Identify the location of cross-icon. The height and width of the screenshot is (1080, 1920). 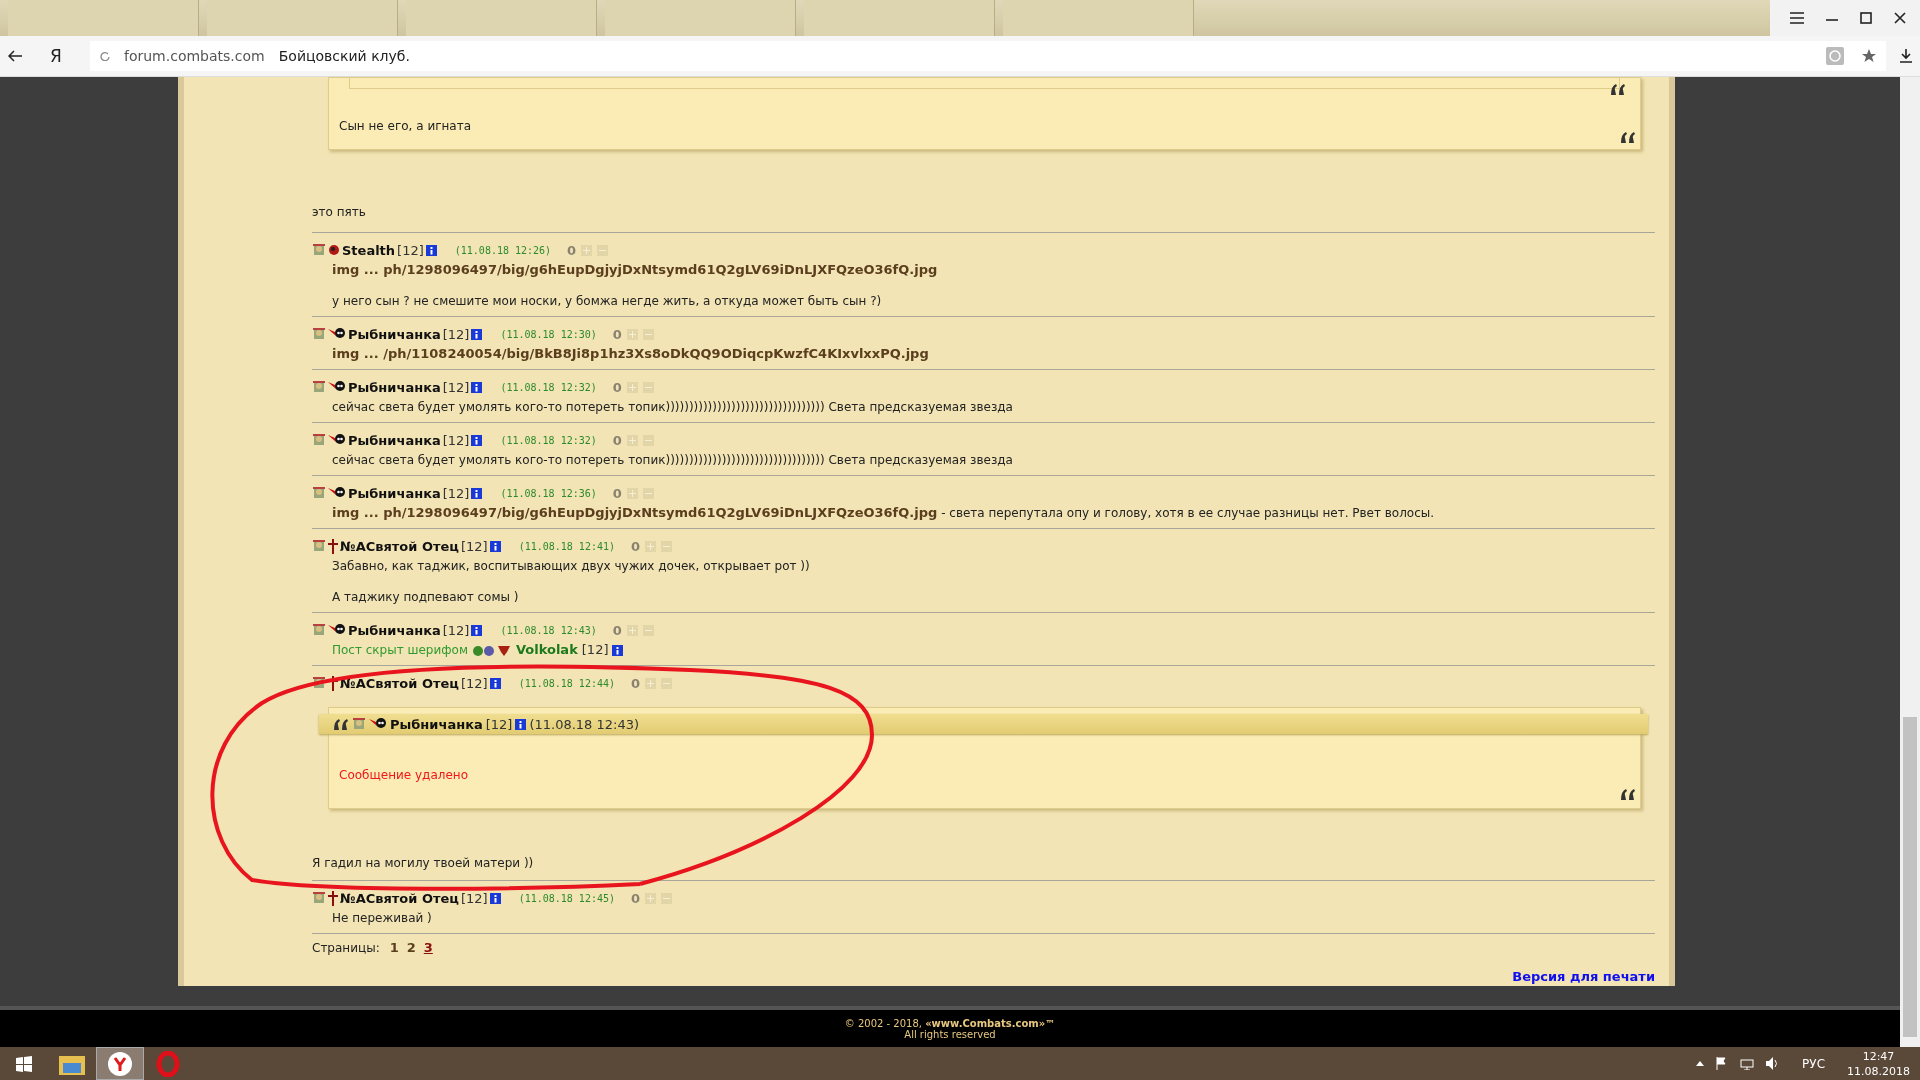
(333, 546).